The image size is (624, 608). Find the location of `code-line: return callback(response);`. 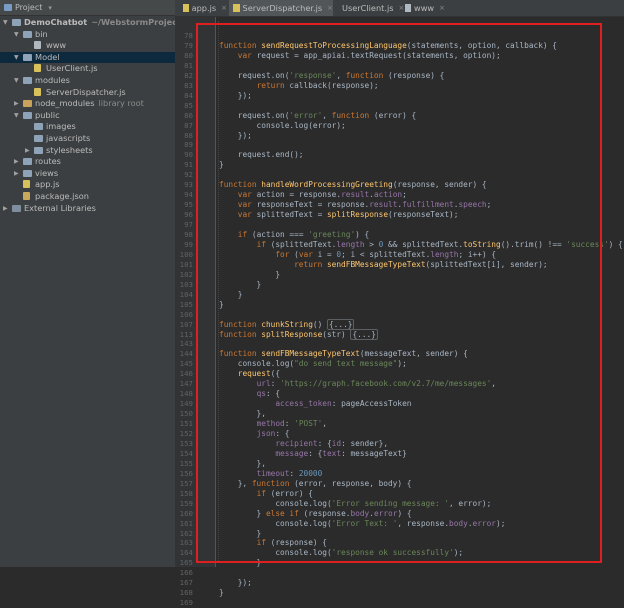

code-line: return callback(response); is located at coordinates (299, 86).